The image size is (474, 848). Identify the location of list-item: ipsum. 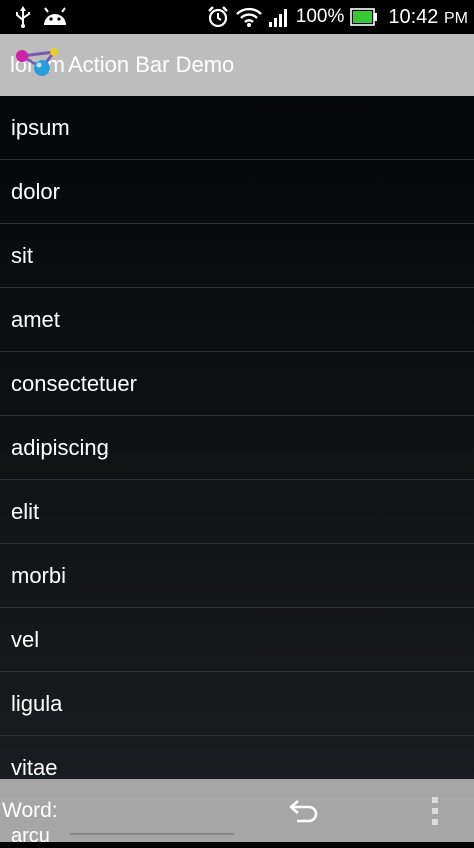
(237, 128).